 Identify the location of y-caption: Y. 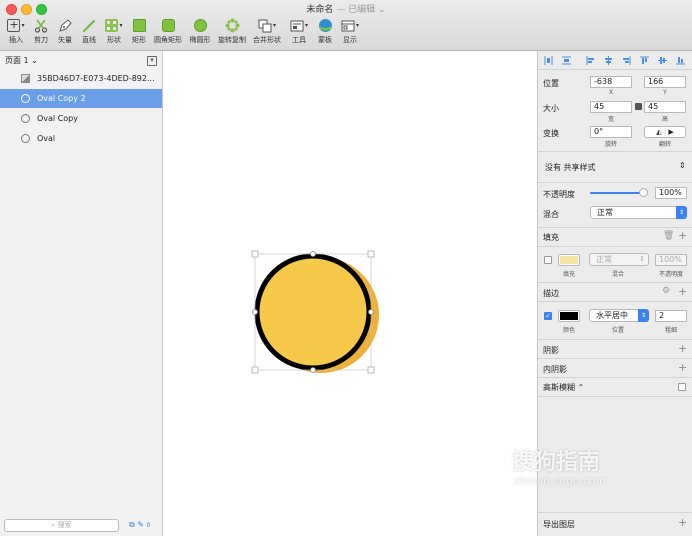
(665, 92).